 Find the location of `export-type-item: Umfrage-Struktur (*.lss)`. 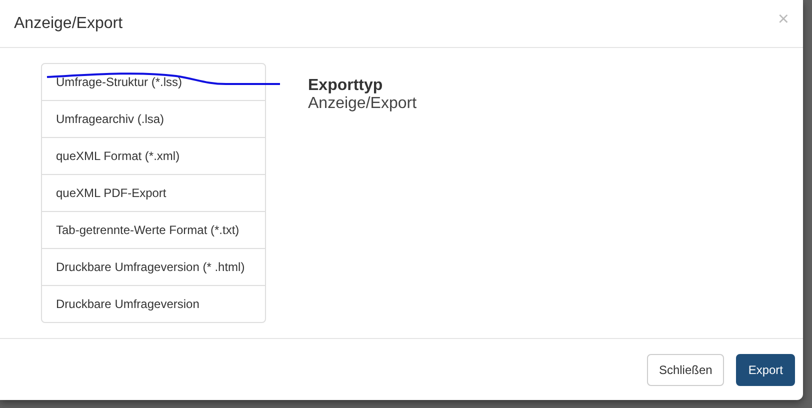

export-type-item: Umfrage-Struktur (*.lss) is located at coordinates (153, 82).